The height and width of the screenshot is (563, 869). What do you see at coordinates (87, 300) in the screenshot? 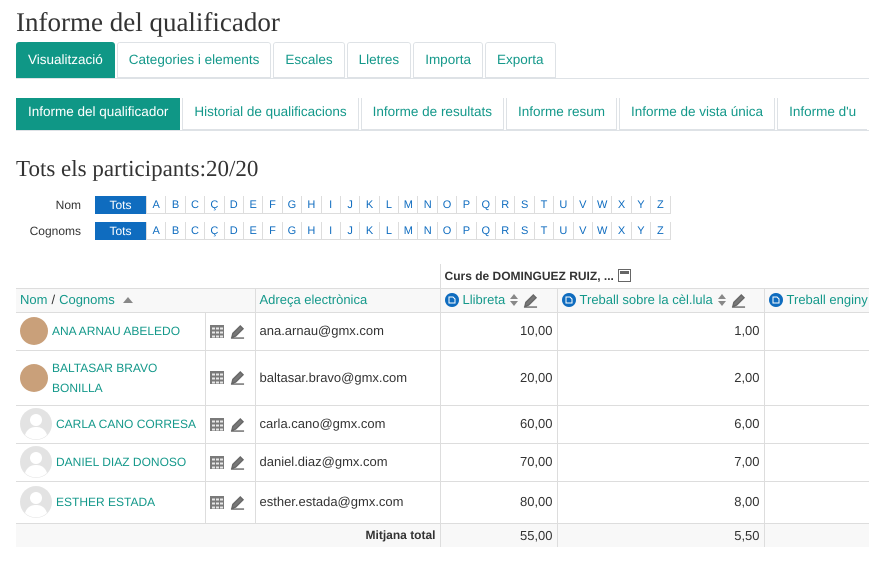
I see `last-name-sort-link: Cognoms` at bounding box center [87, 300].